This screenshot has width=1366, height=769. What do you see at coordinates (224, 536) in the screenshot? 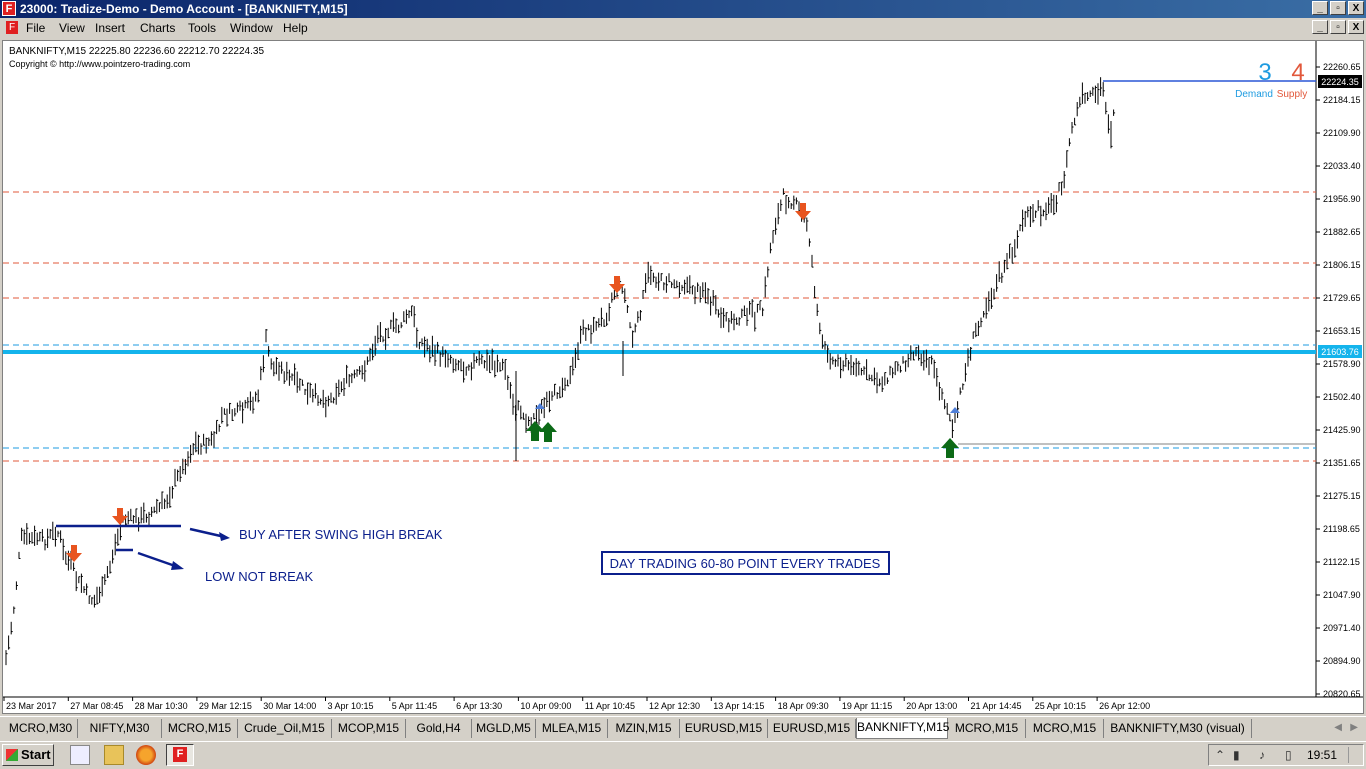
I see `buy-pointer-arrowhead` at bounding box center [224, 536].